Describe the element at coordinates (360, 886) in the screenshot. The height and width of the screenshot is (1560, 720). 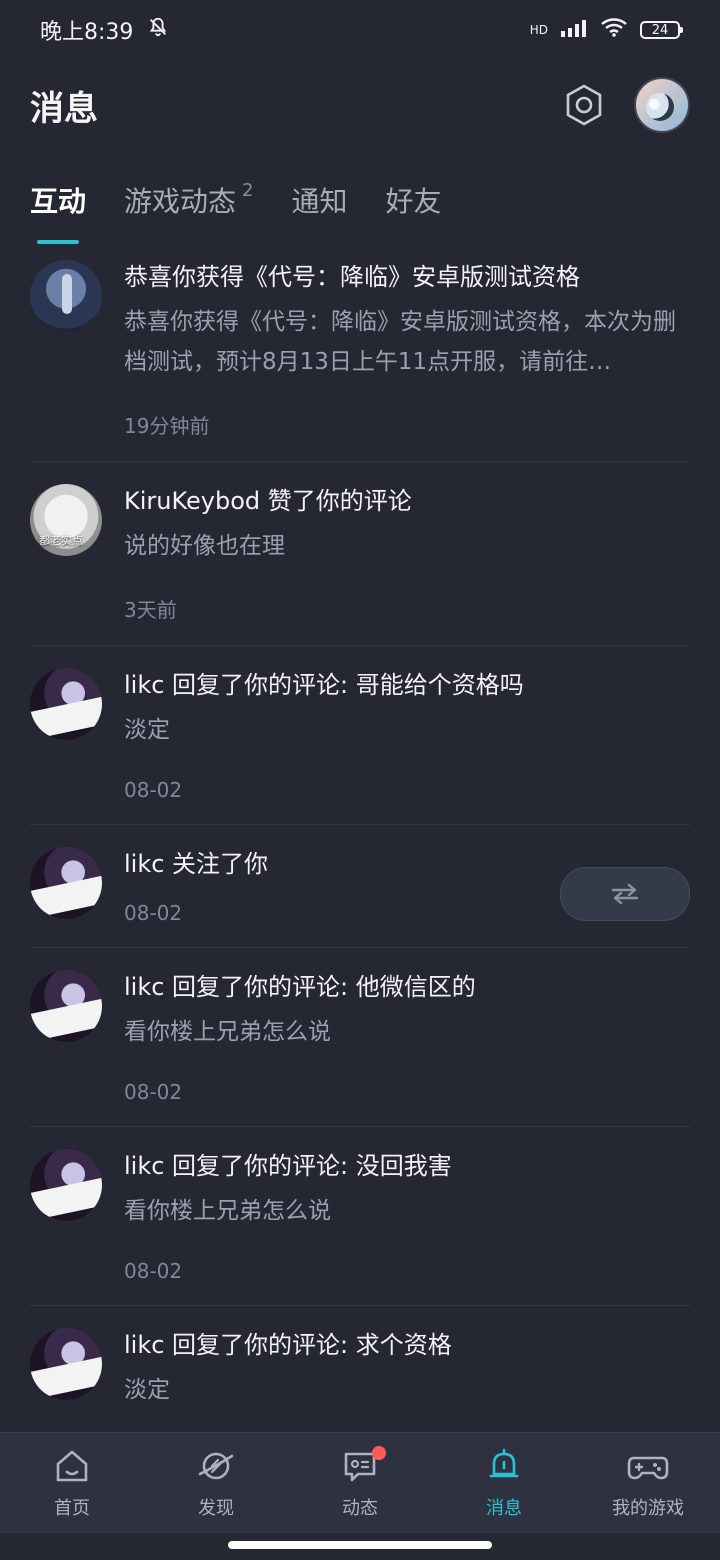
I see `list-item: likc 关注了你 08-02` at that location.